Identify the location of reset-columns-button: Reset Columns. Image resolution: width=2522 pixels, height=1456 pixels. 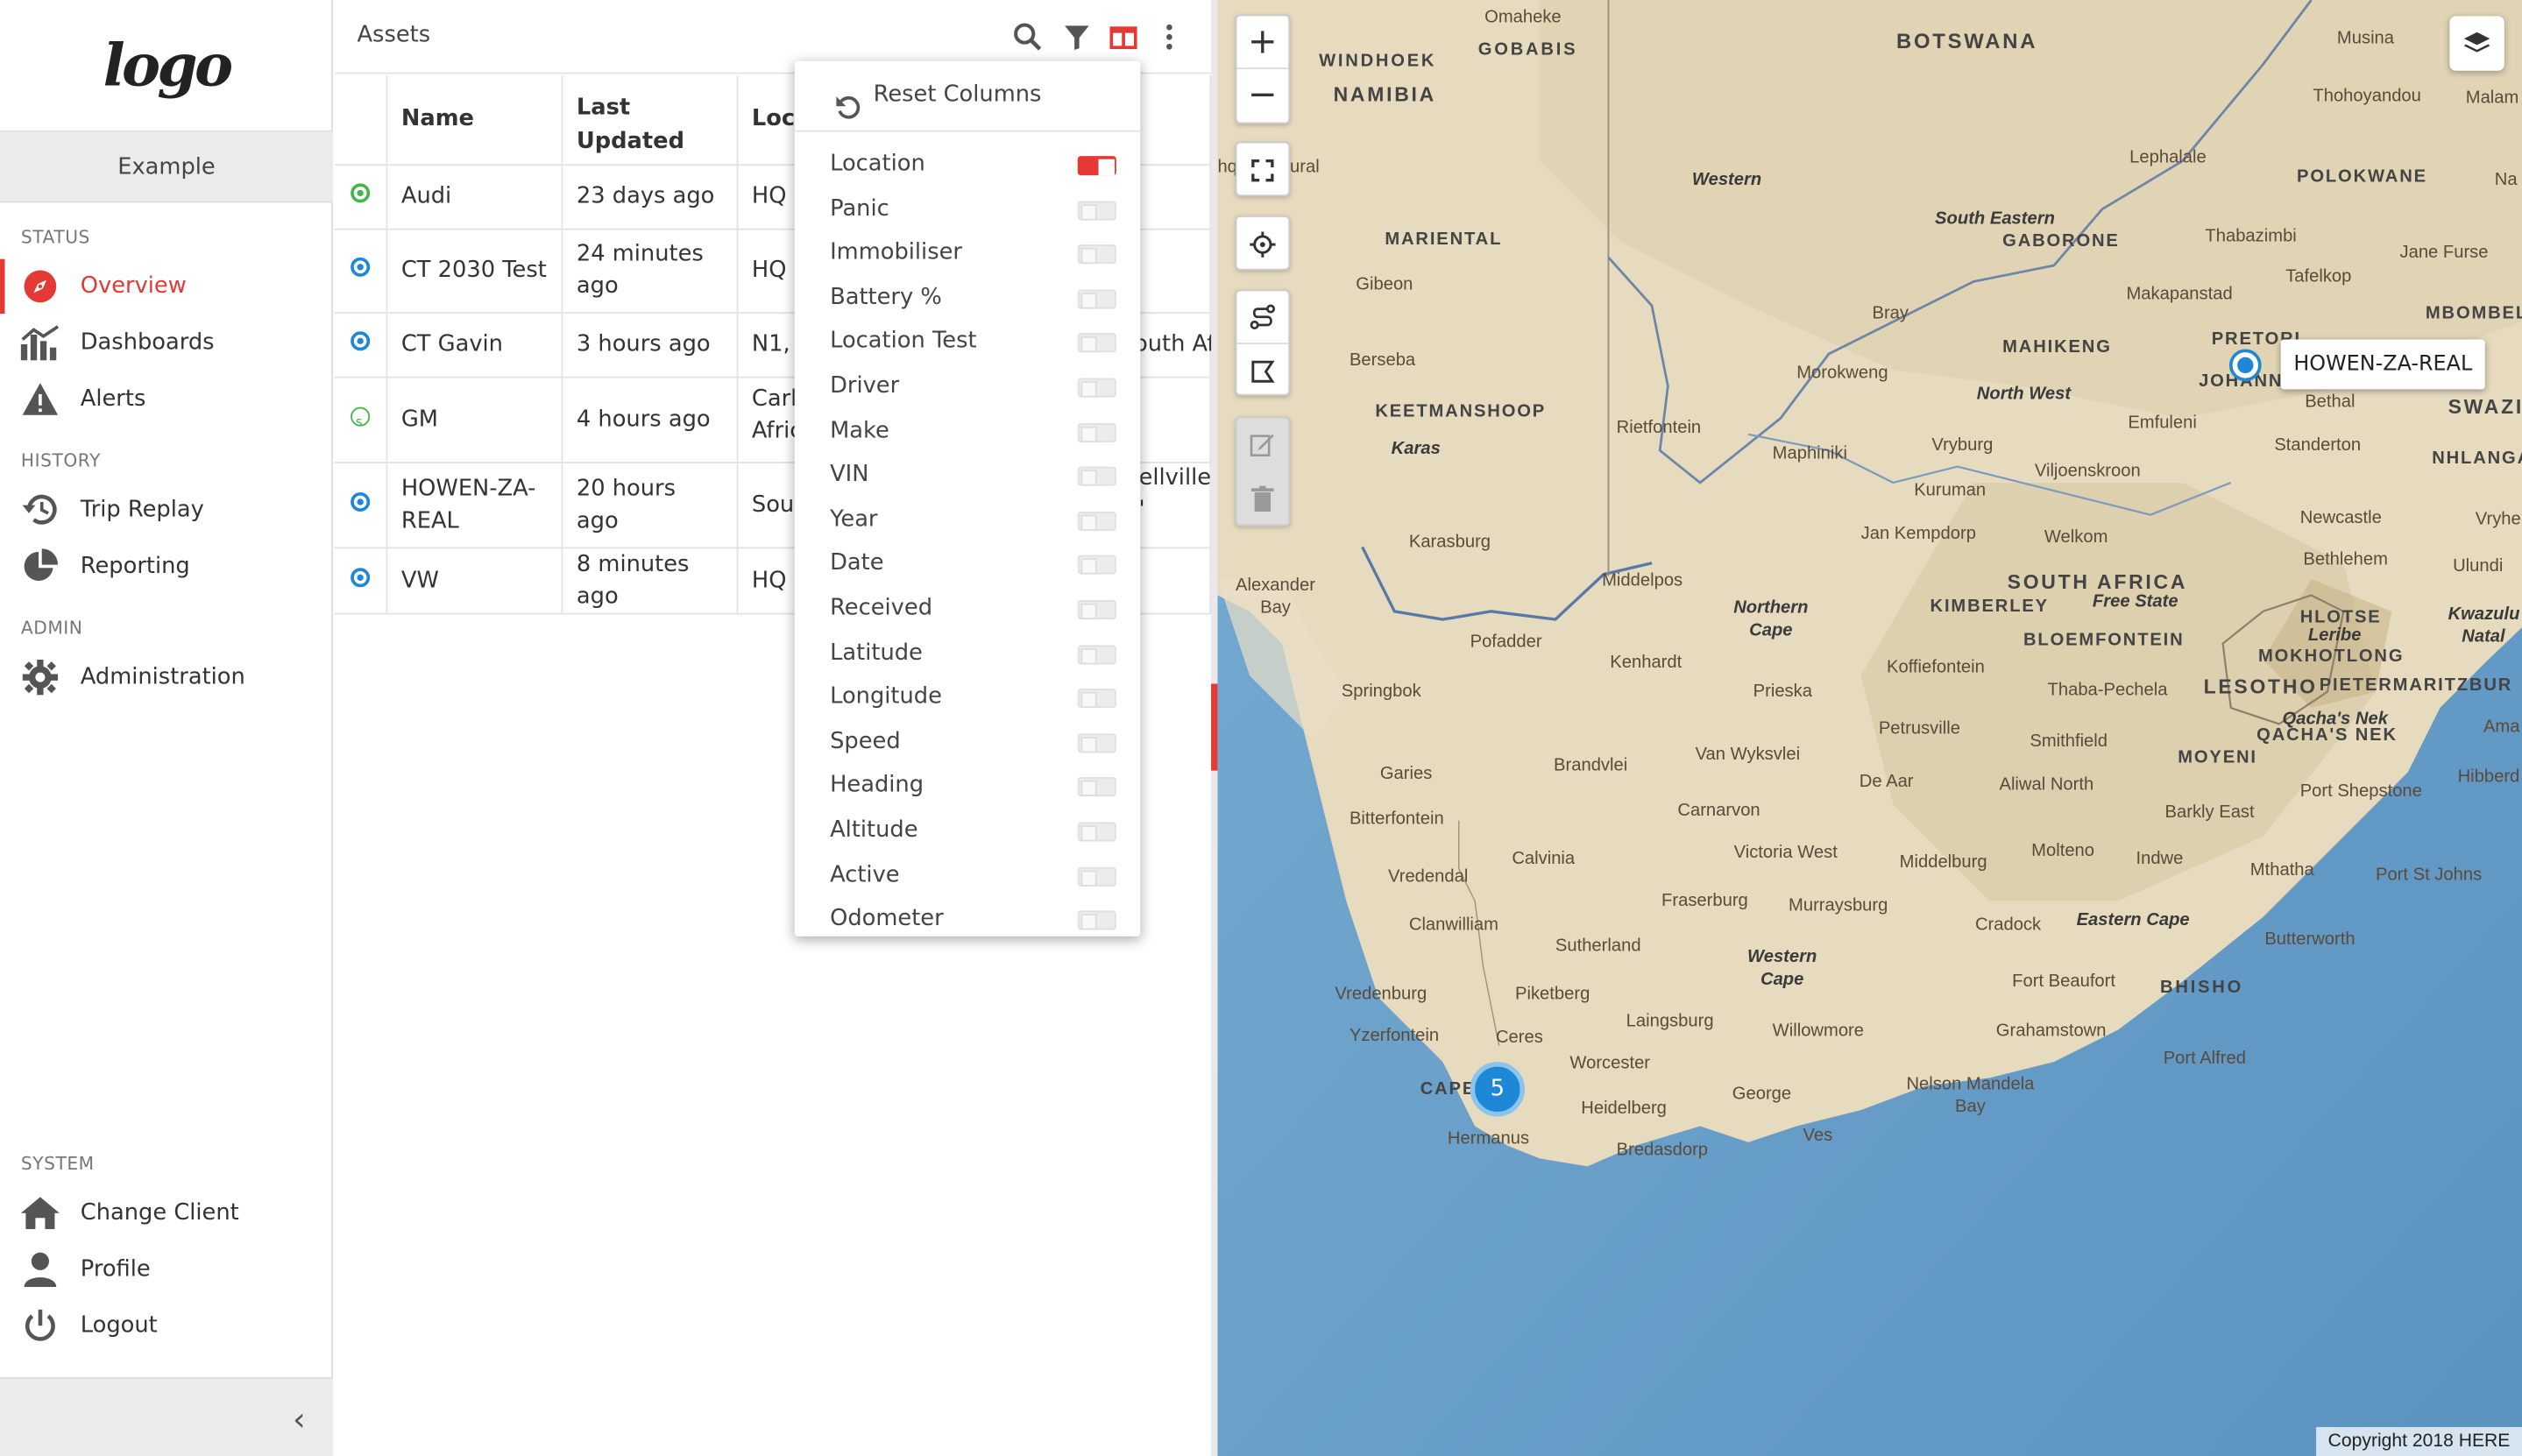
(967, 96).